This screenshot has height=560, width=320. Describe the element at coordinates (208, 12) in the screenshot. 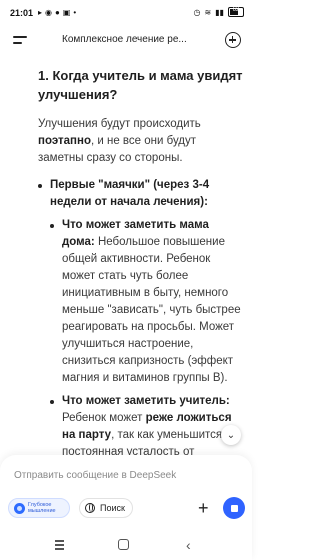

I see `wifi-icon: ≋` at that location.